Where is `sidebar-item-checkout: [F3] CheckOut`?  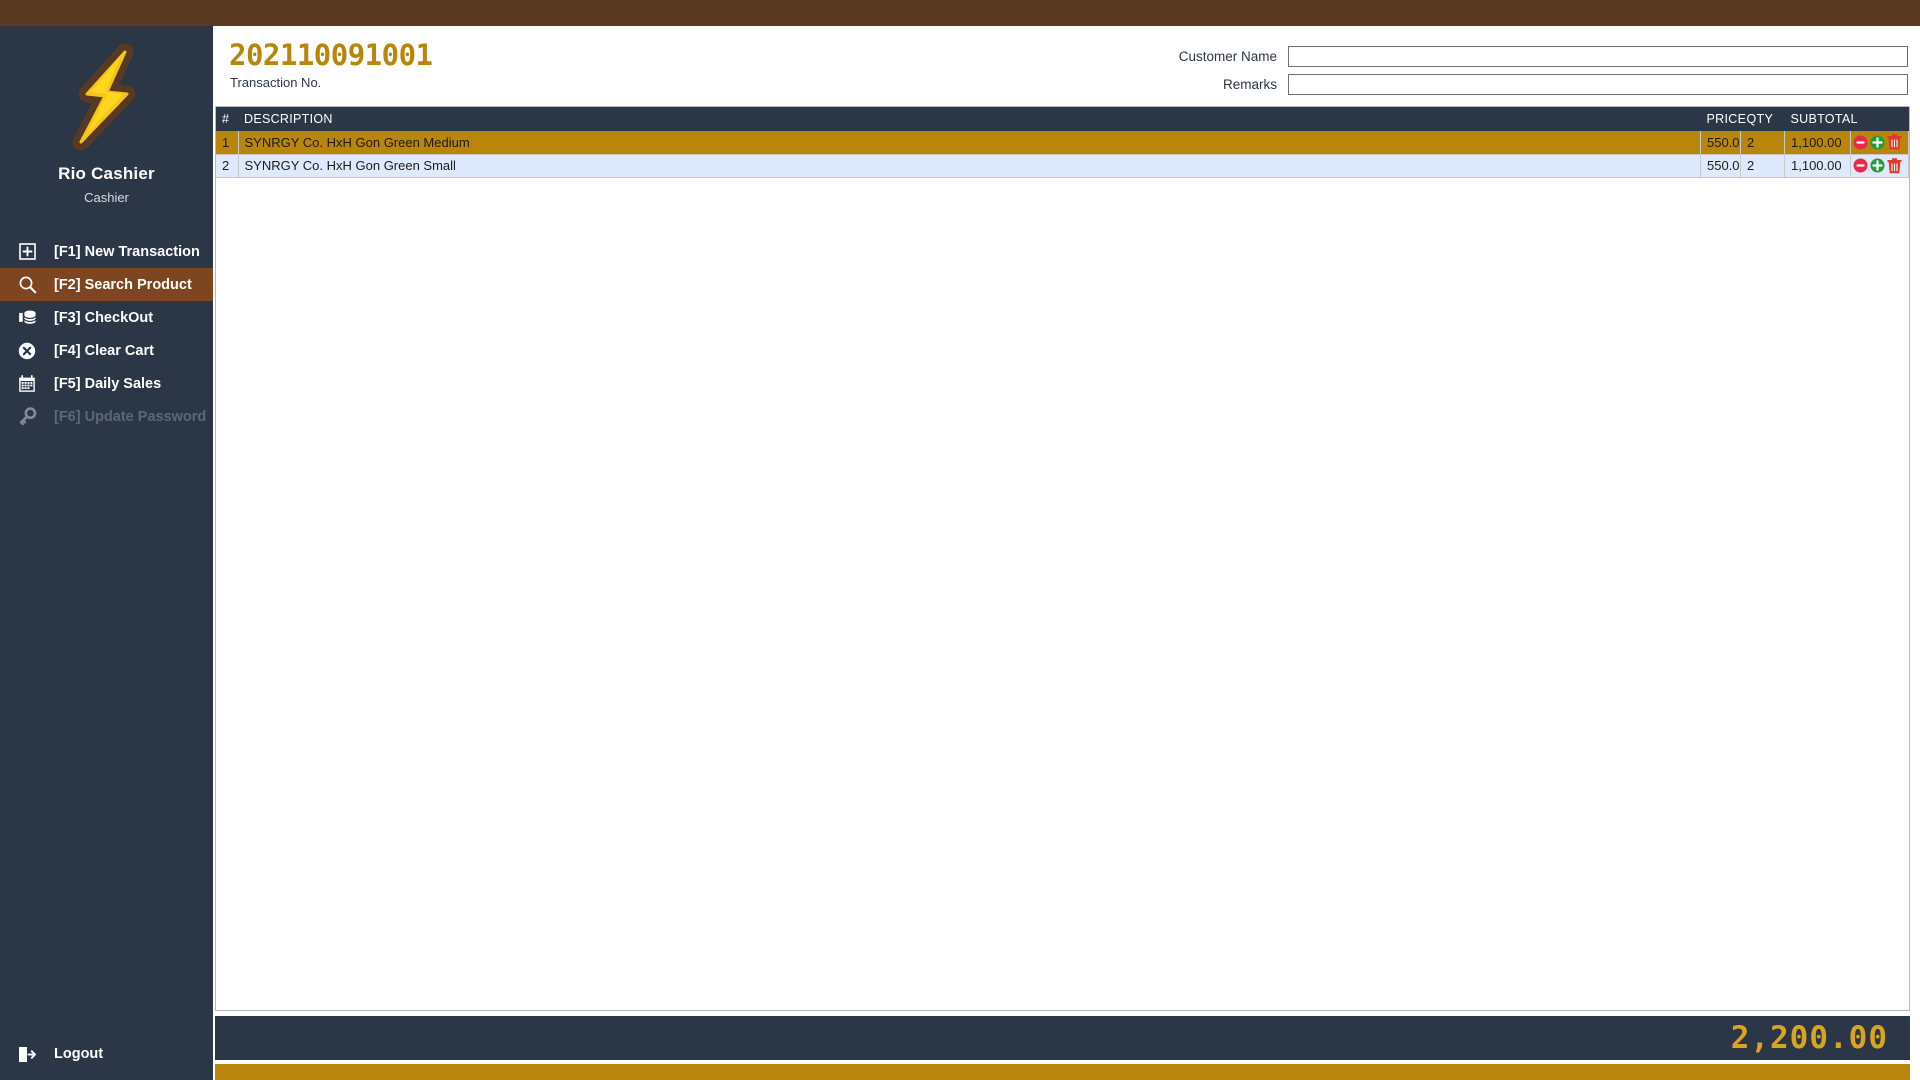
sidebar-item-checkout: [F3] CheckOut is located at coordinates (106, 317).